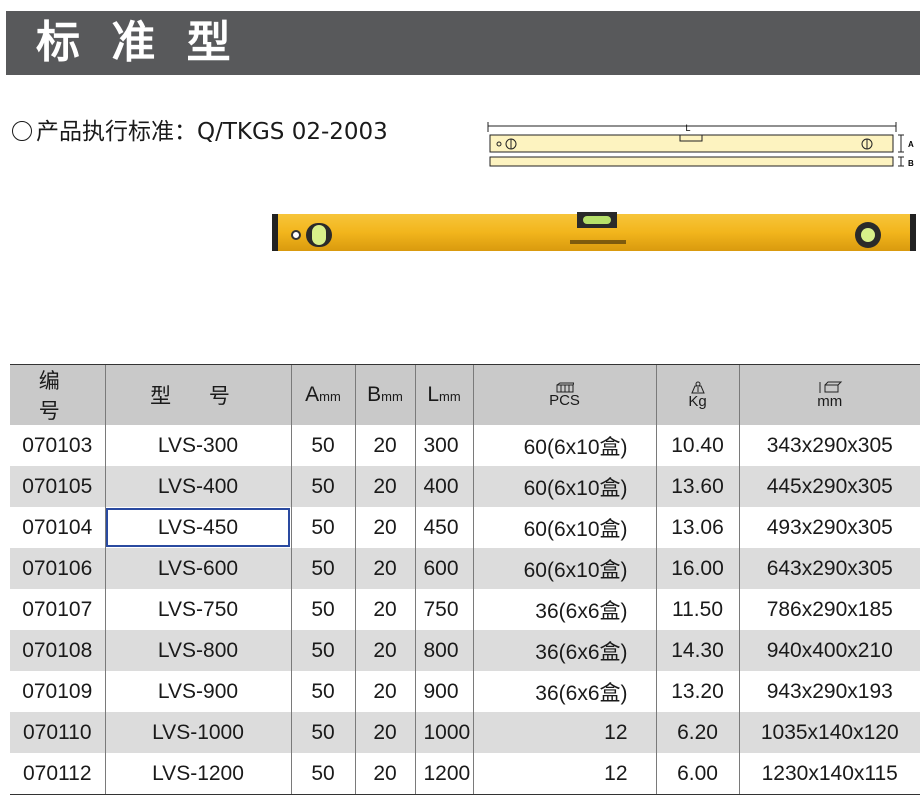 This screenshot has height=795, width=922. What do you see at coordinates (829, 394) in the screenshot?
I see `header-size: mm` at bounding box center [829, 394].